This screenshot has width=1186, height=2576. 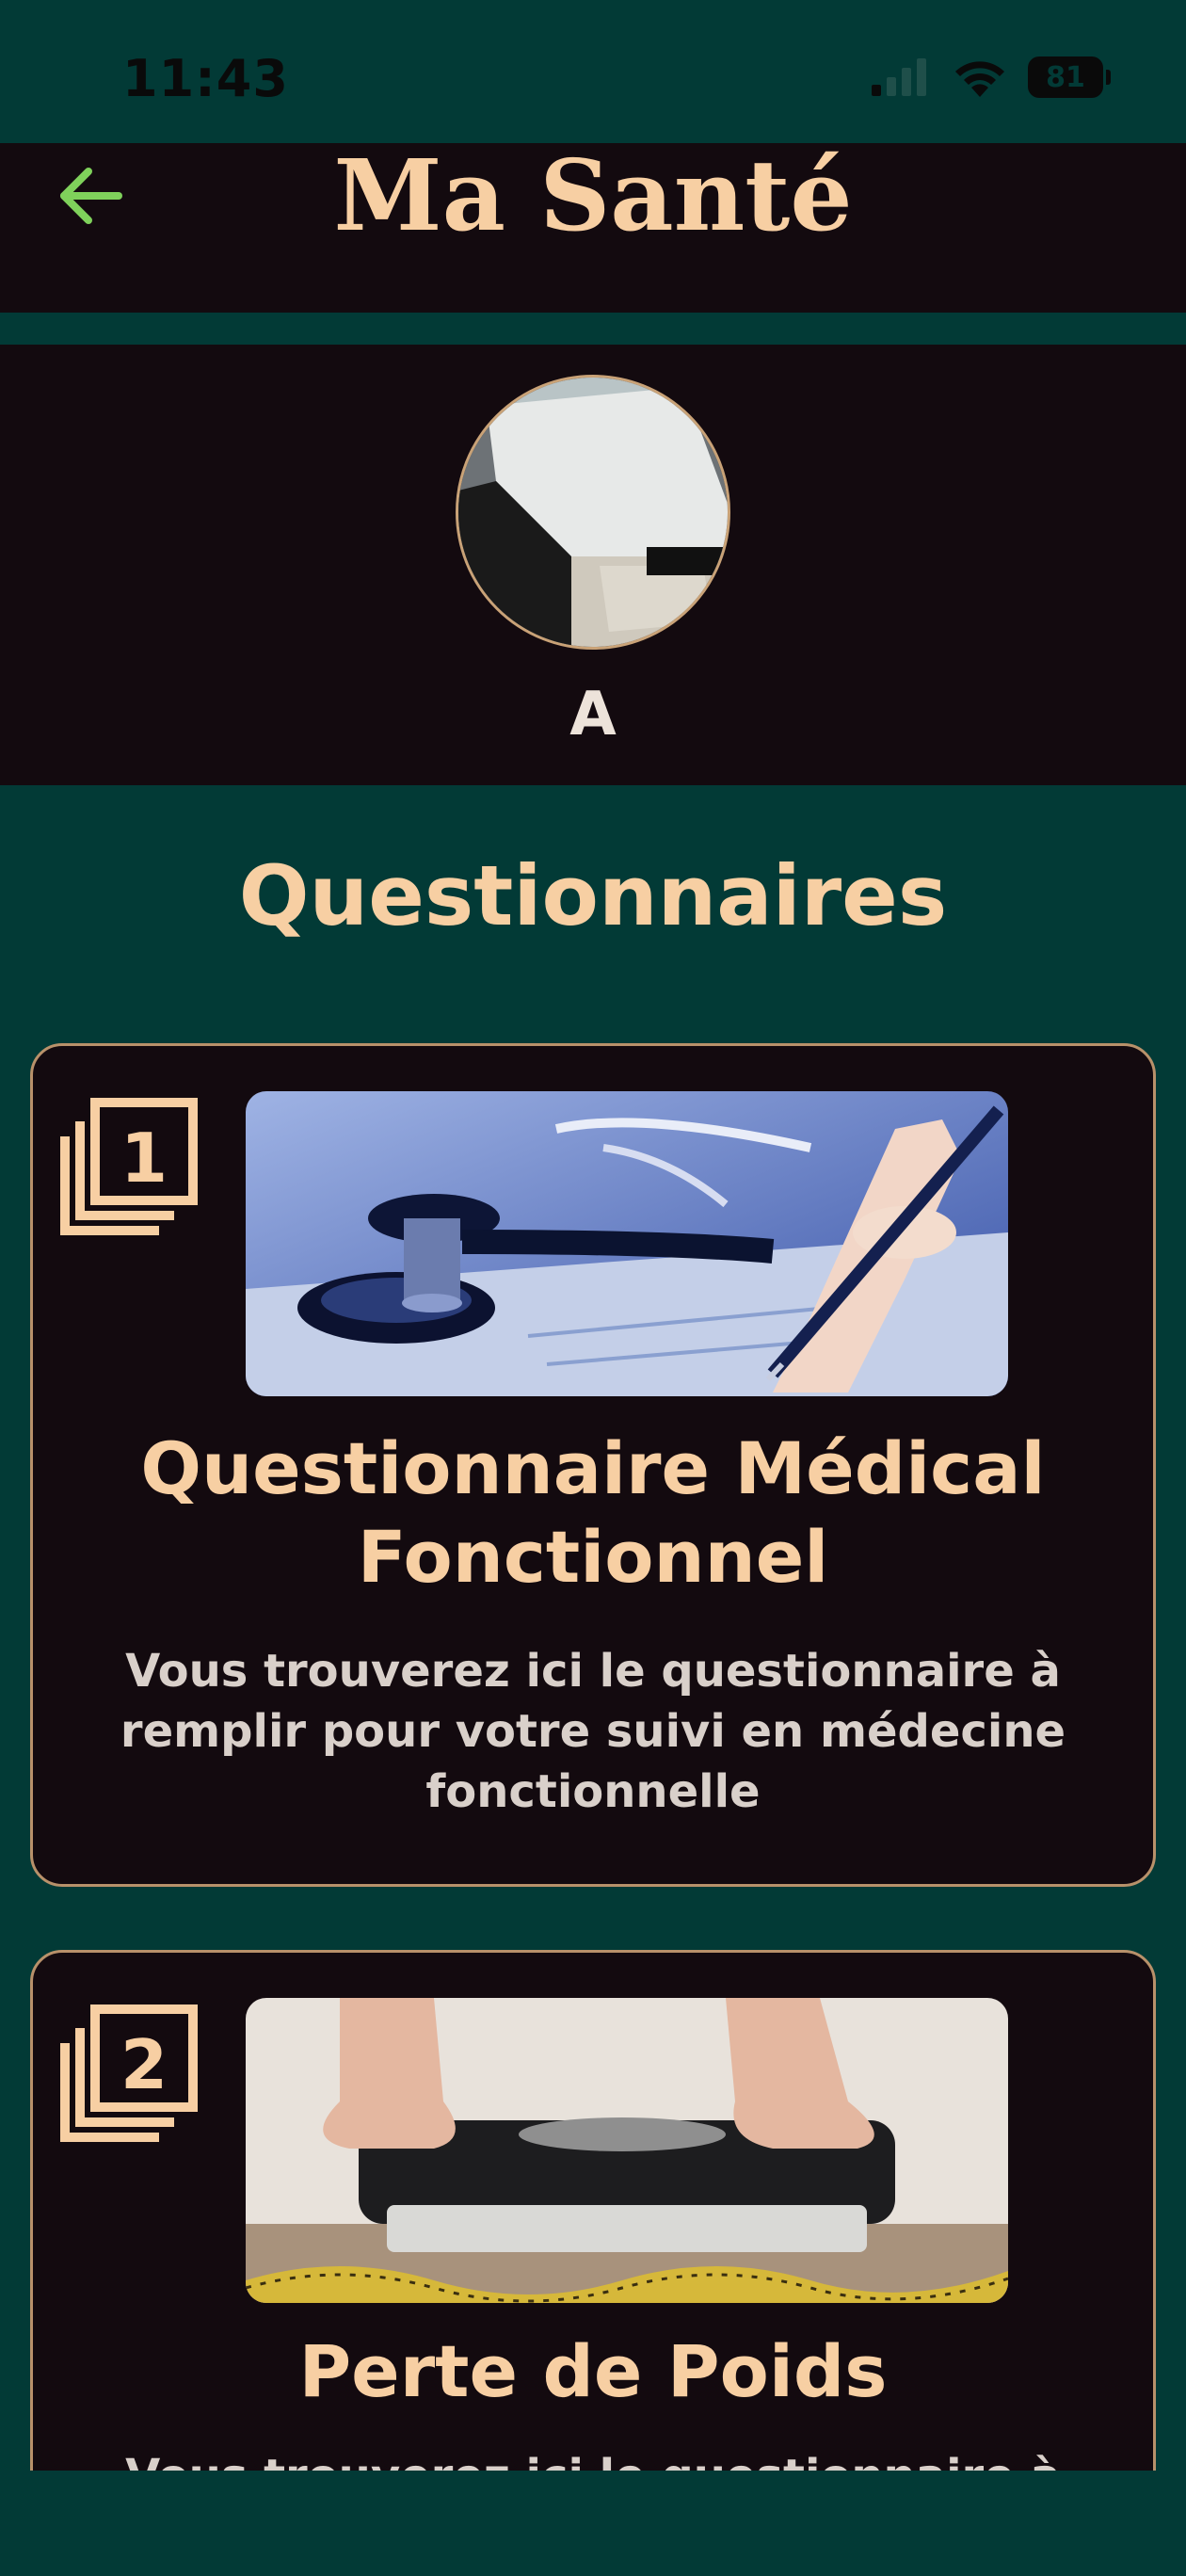 What do you see at coordinates (593, 2523) in the screenshot?
I see `bottom-bar` at bounding box center [593, 2523].